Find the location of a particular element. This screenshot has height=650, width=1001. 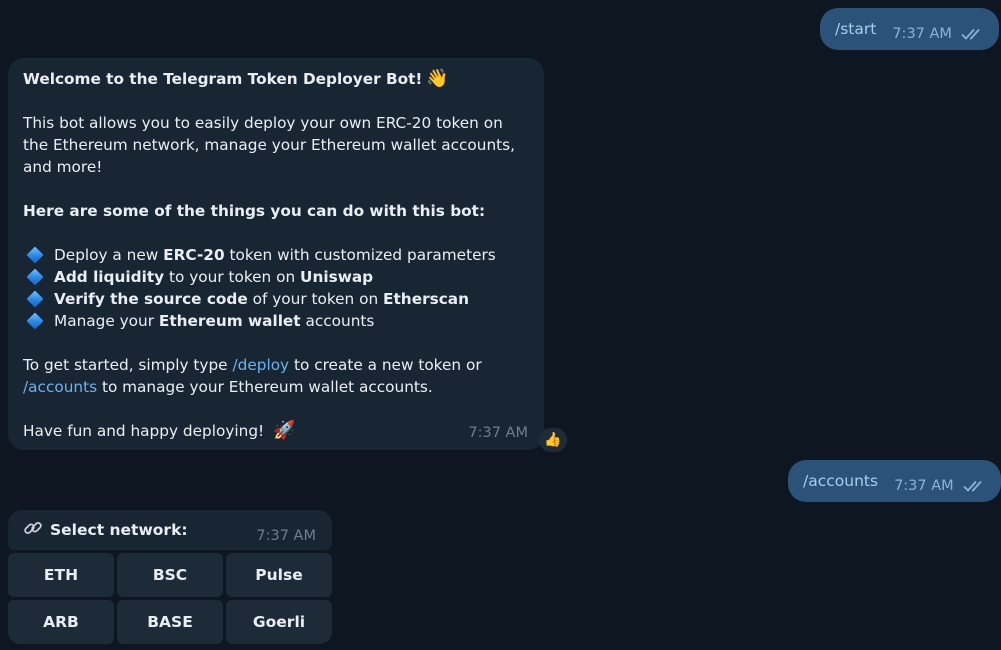

accounts-command-link: /accounts is located at coordinates (60, 387).